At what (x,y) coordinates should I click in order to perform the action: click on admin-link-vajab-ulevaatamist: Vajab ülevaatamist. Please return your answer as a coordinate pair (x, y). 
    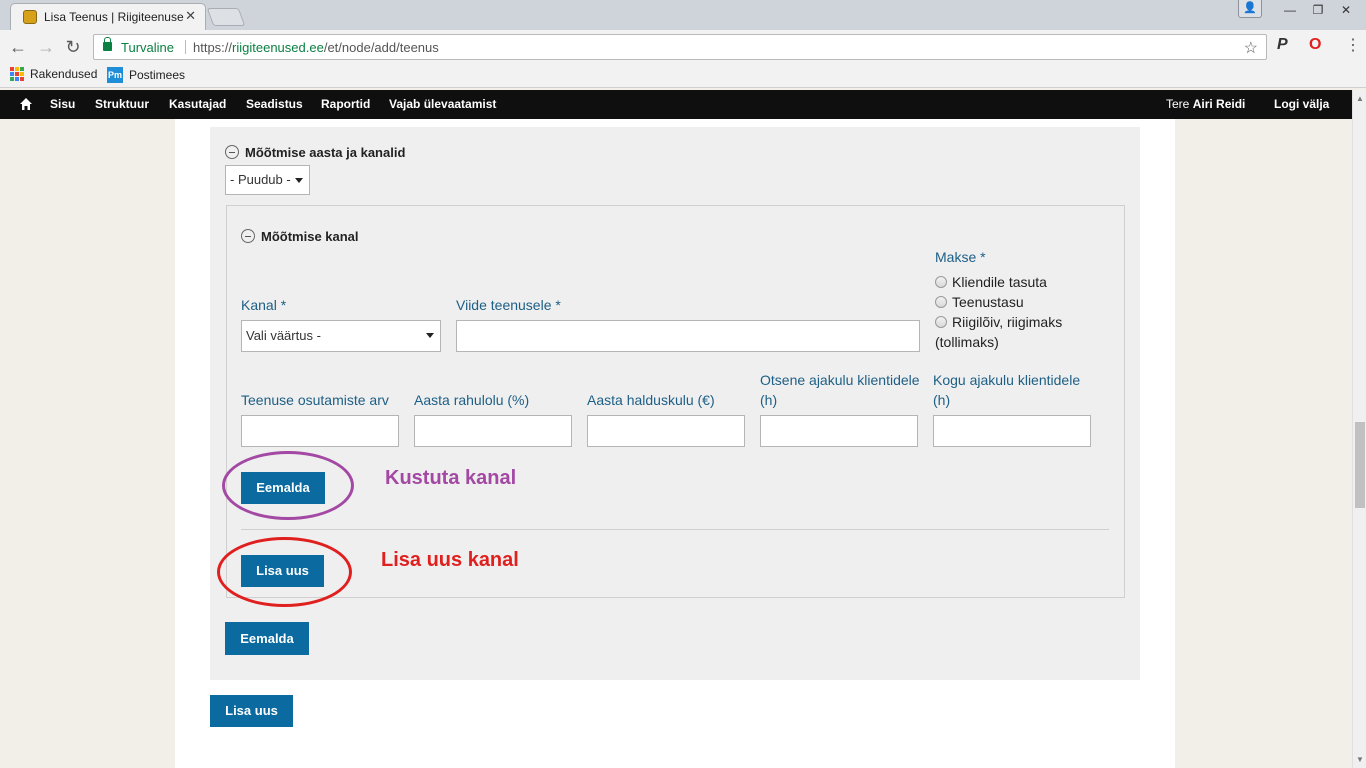
    Looking at the image, I should click on (442, 104).